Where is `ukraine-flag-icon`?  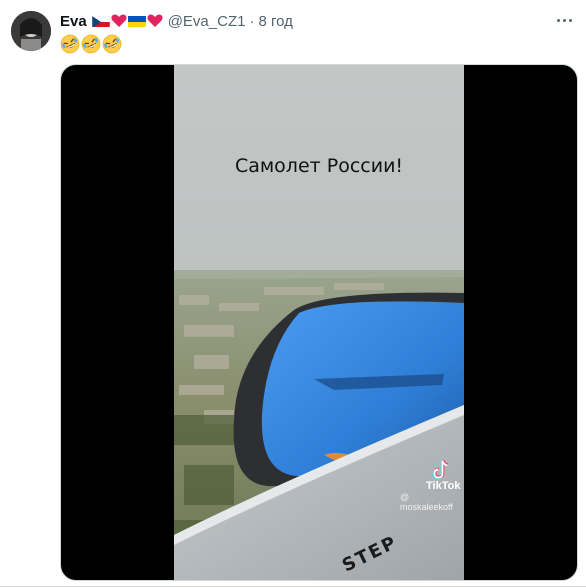 ukraine-flag-icon is located at coordinates (136, 21).